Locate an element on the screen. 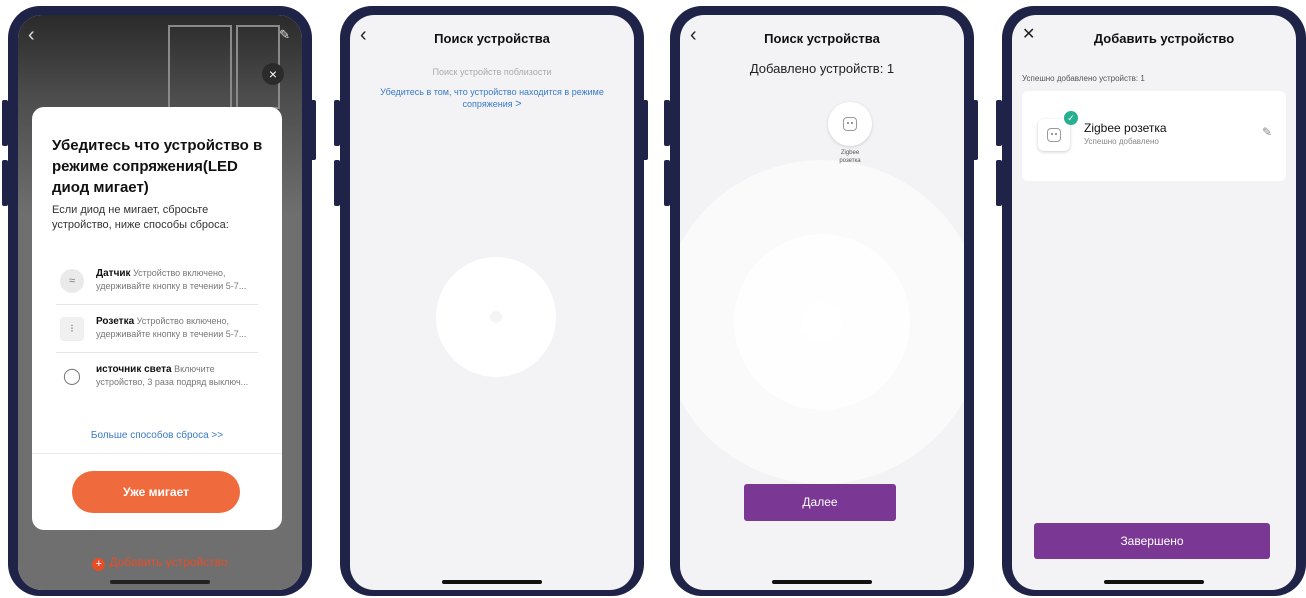 The image size is (1306, 598). added-count-text: Добавлено устройств: 1 is located at coordinates (822, 68).